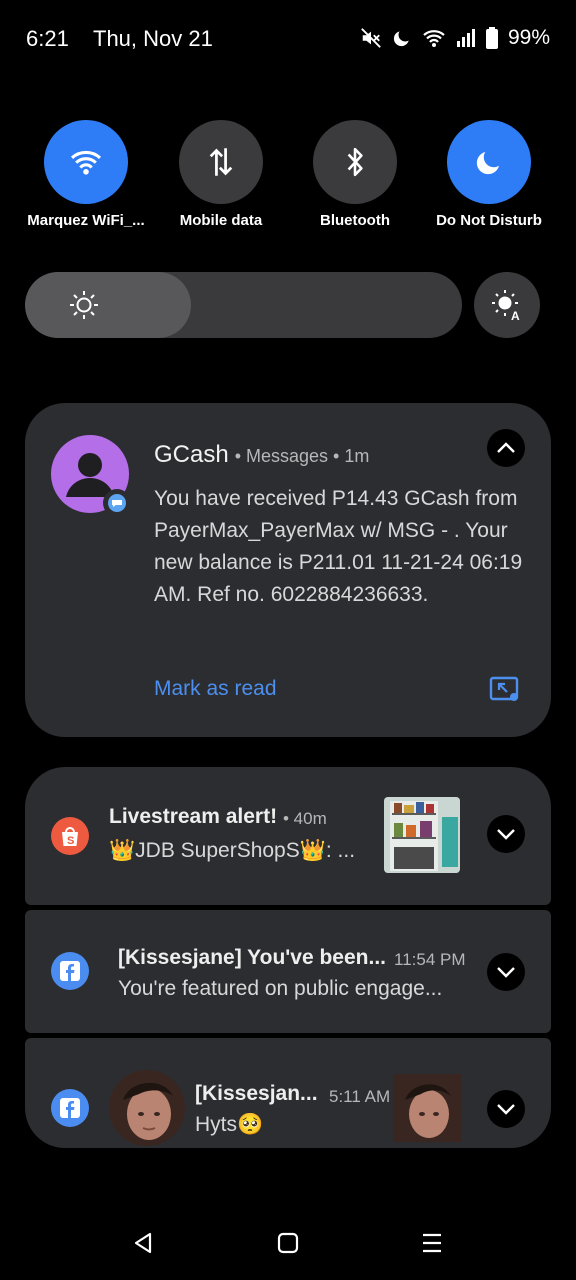  I want to click on navigation-bar, so click(288, 1242).